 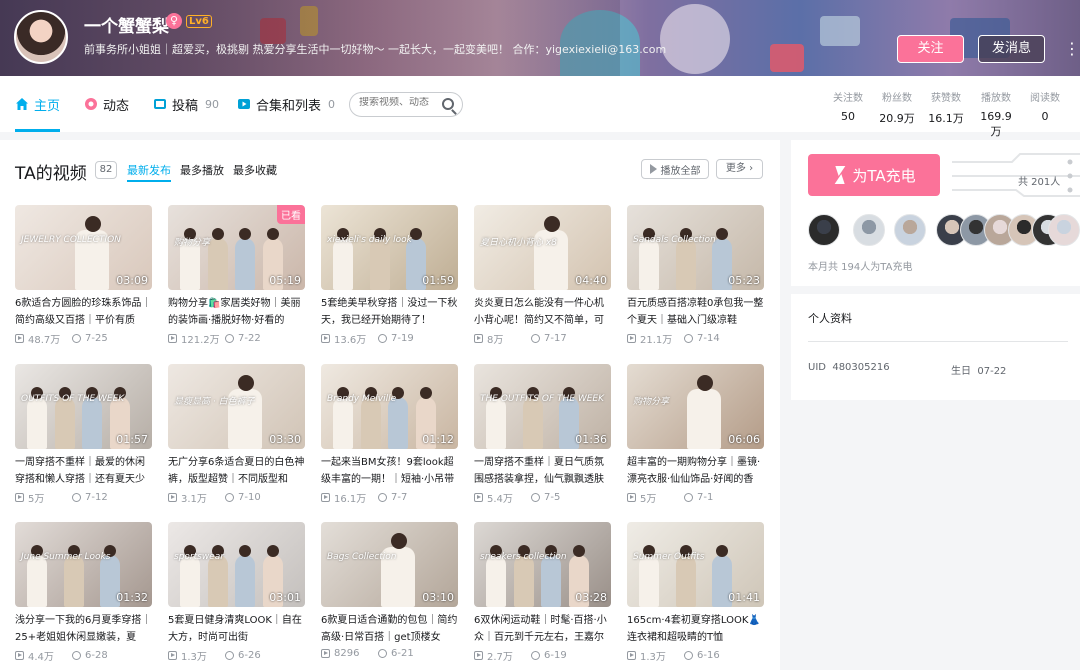 I want to click on video-title: 购物分享🛍️家居类好物｜美丽的装饰画·播脱好物·好看的, so click(x=236, y=312).